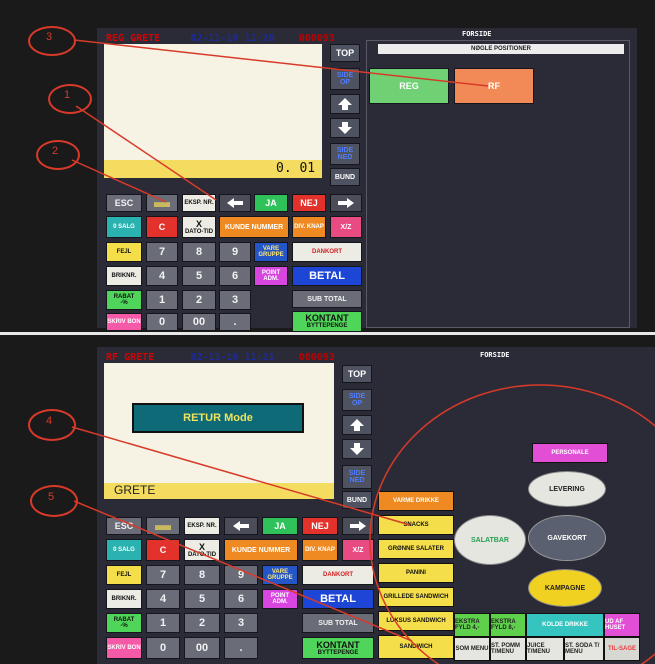  I want to click on annotation-label-2: 2, so click(55, 151).